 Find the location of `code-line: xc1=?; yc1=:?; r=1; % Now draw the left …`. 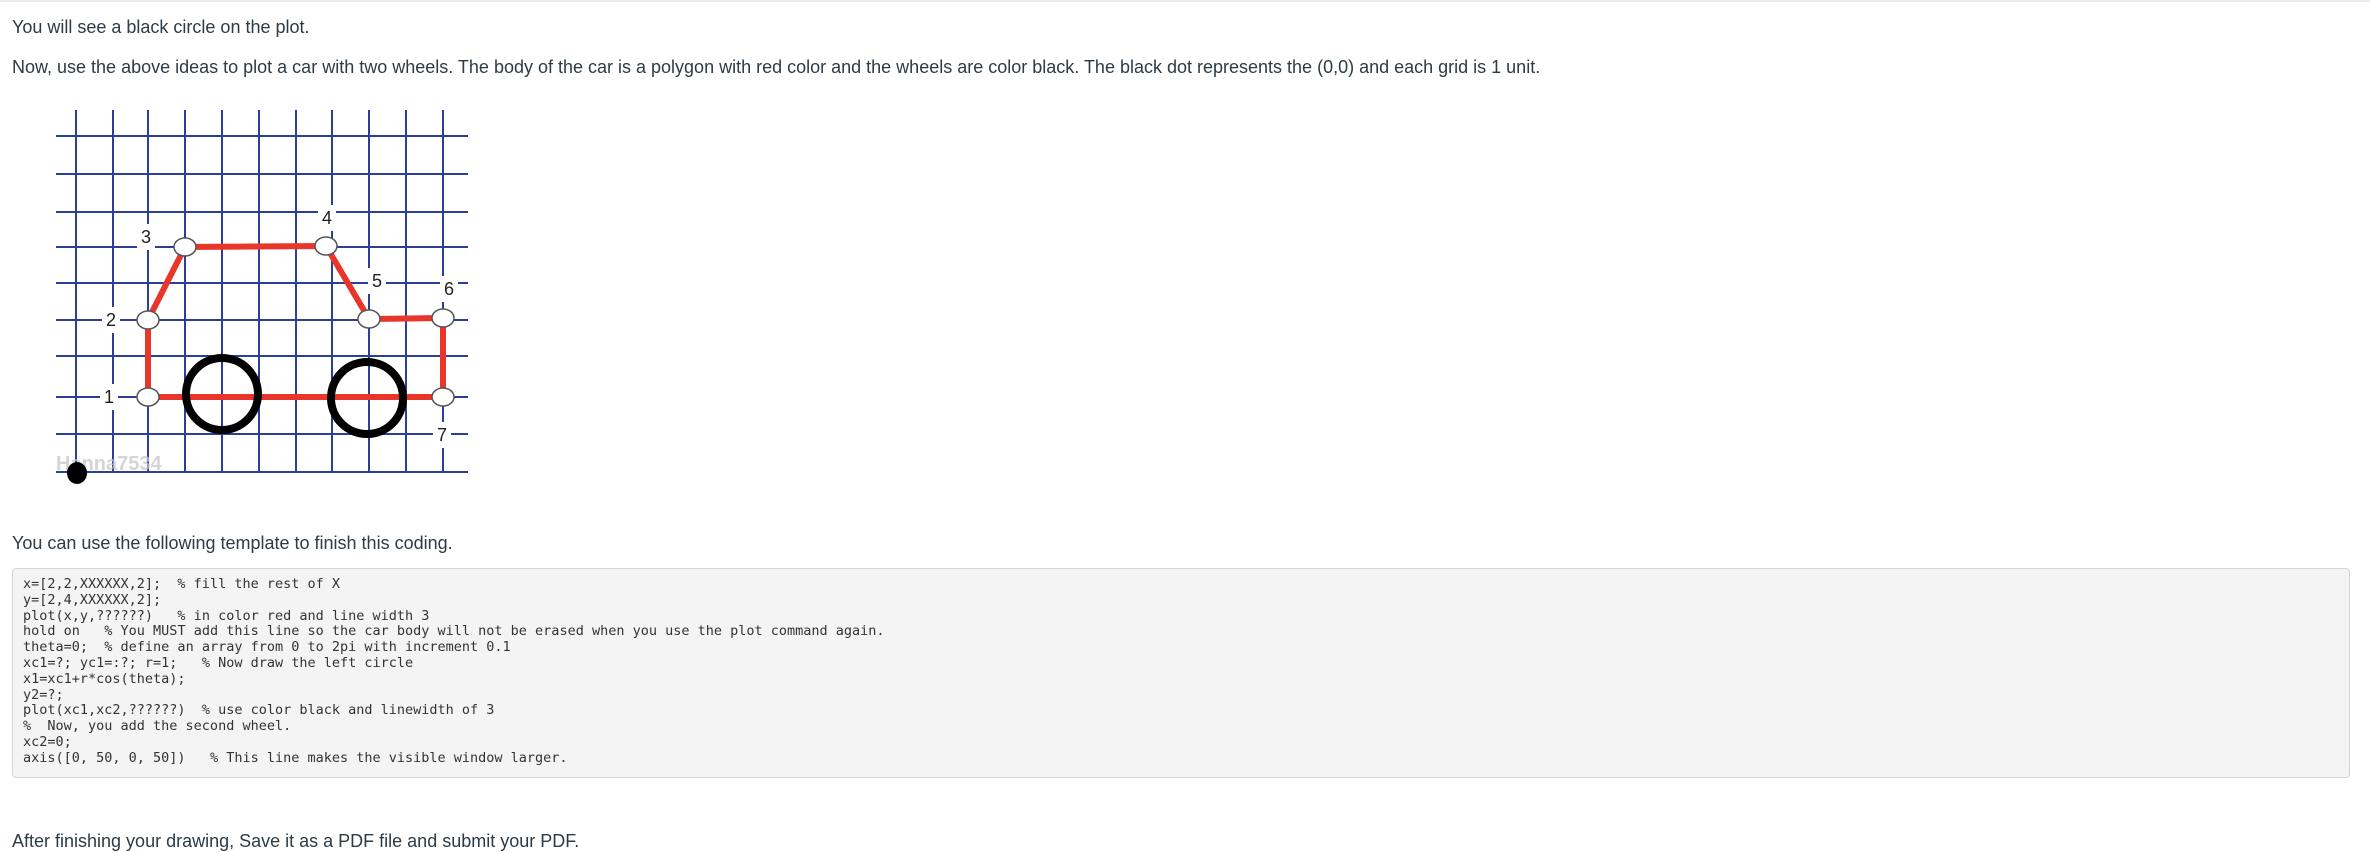

code-line: xc1=?; yc1=:?; r=1; % Now draw the left … is located at coordinates (218, 662).